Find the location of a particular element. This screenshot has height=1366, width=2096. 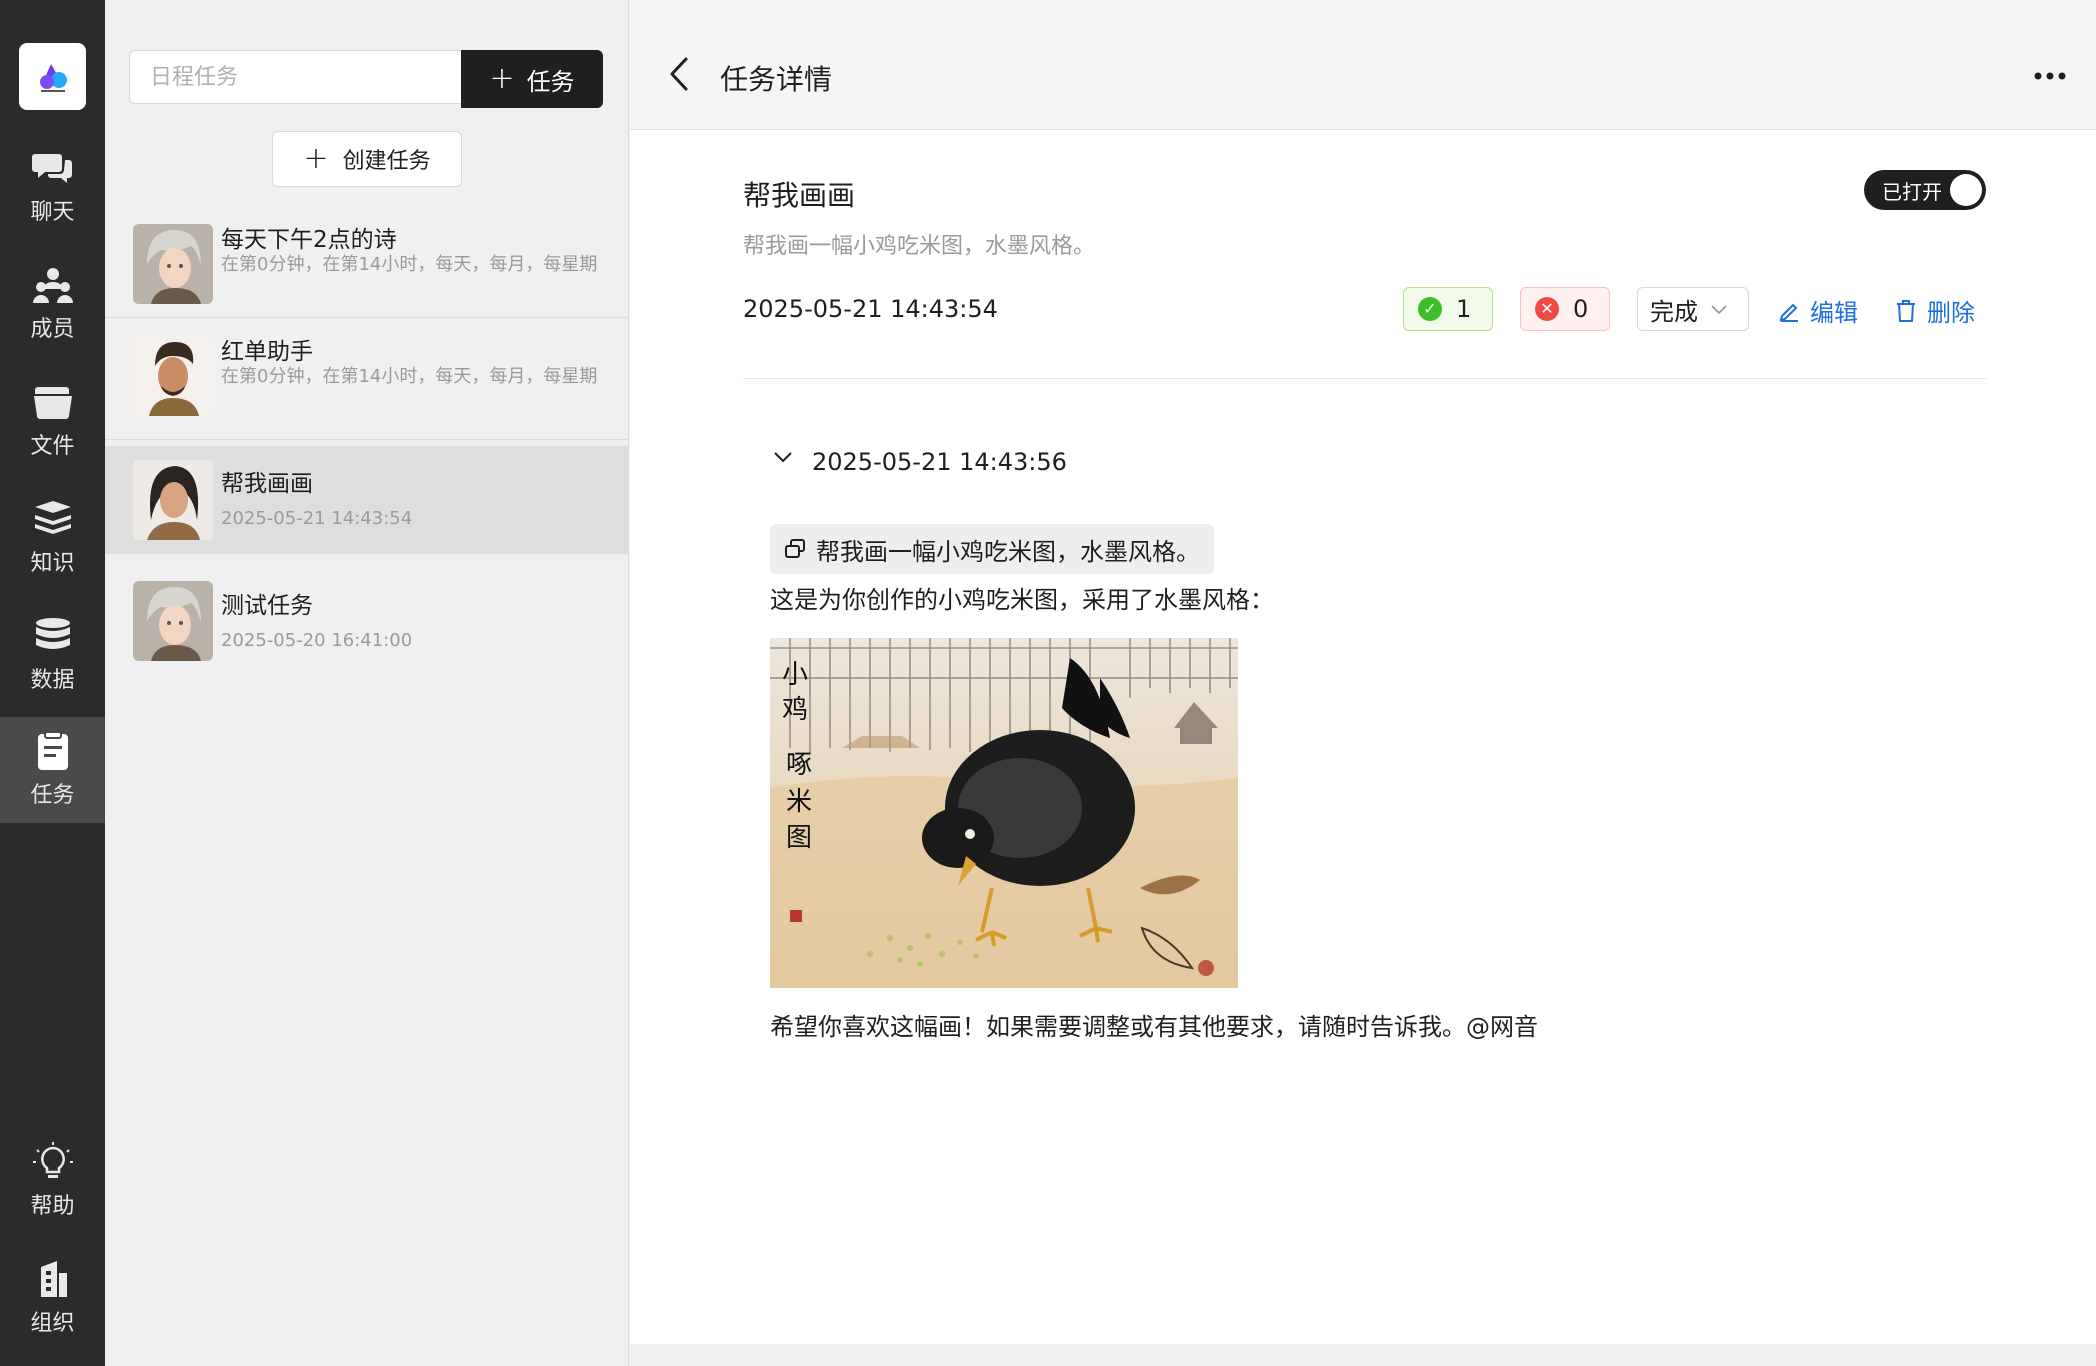

status-select: 完成 is located at coordinates (1693, 309).